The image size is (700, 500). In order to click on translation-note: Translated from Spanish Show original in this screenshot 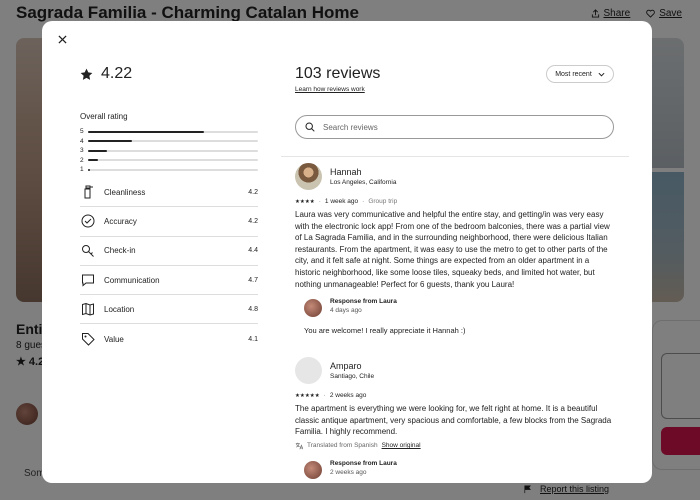, I will do `click(455, 446)`.